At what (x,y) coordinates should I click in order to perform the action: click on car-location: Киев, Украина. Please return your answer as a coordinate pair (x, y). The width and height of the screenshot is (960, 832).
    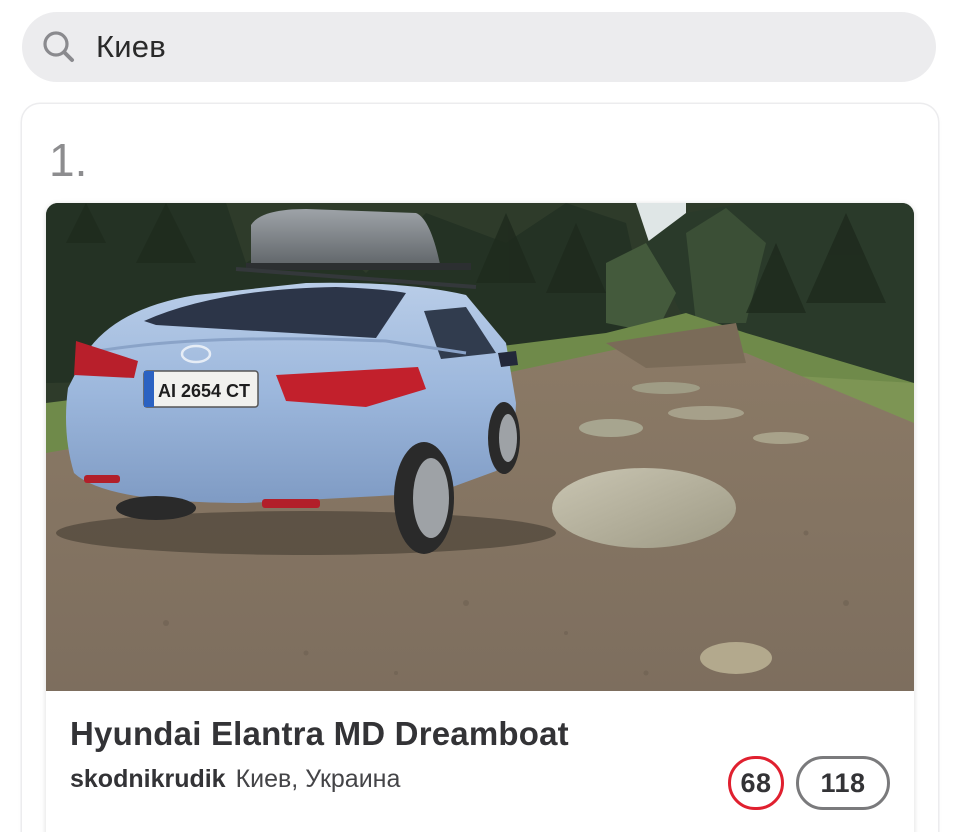
    Looking at the image, I should click on (318, 779).